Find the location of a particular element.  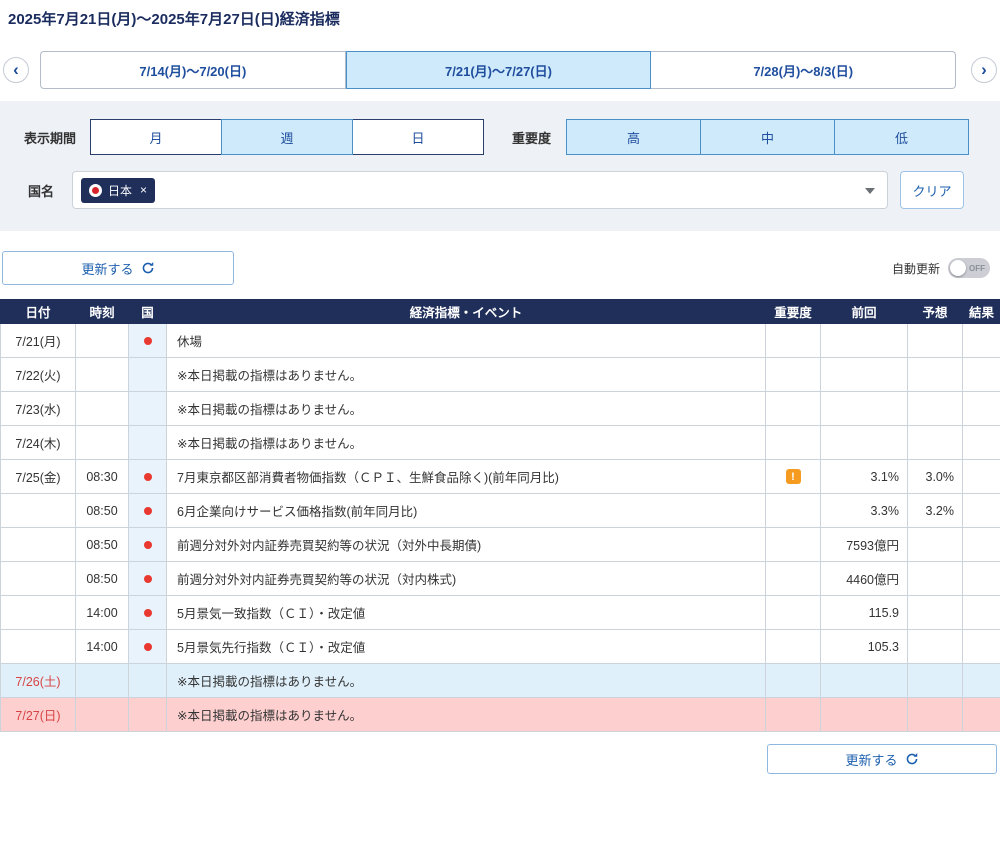

previous-cell: 3.1% is located at coordinates (864, 477).